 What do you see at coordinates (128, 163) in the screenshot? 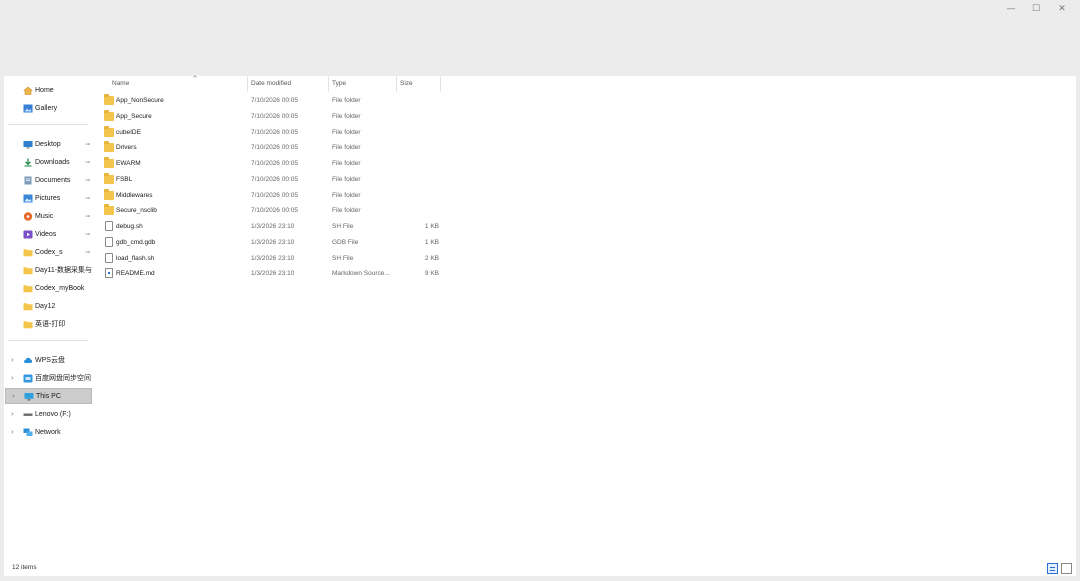
I see `file-name: EWARM` at bounding box center [128, 163].